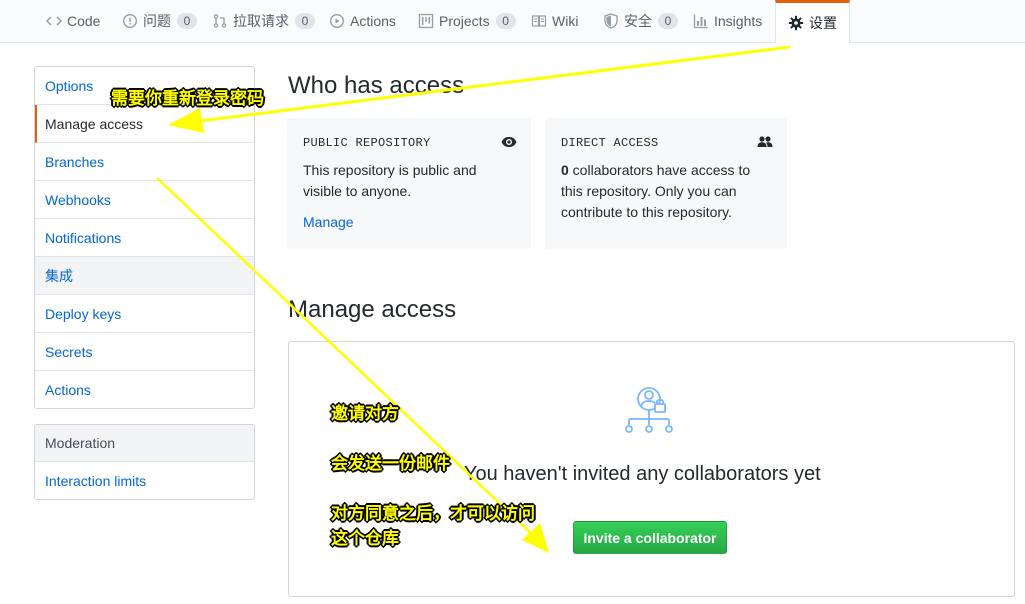 The height and width of the screenshot is (604, 1025). I want to click on play-icon, so click(337, 21).